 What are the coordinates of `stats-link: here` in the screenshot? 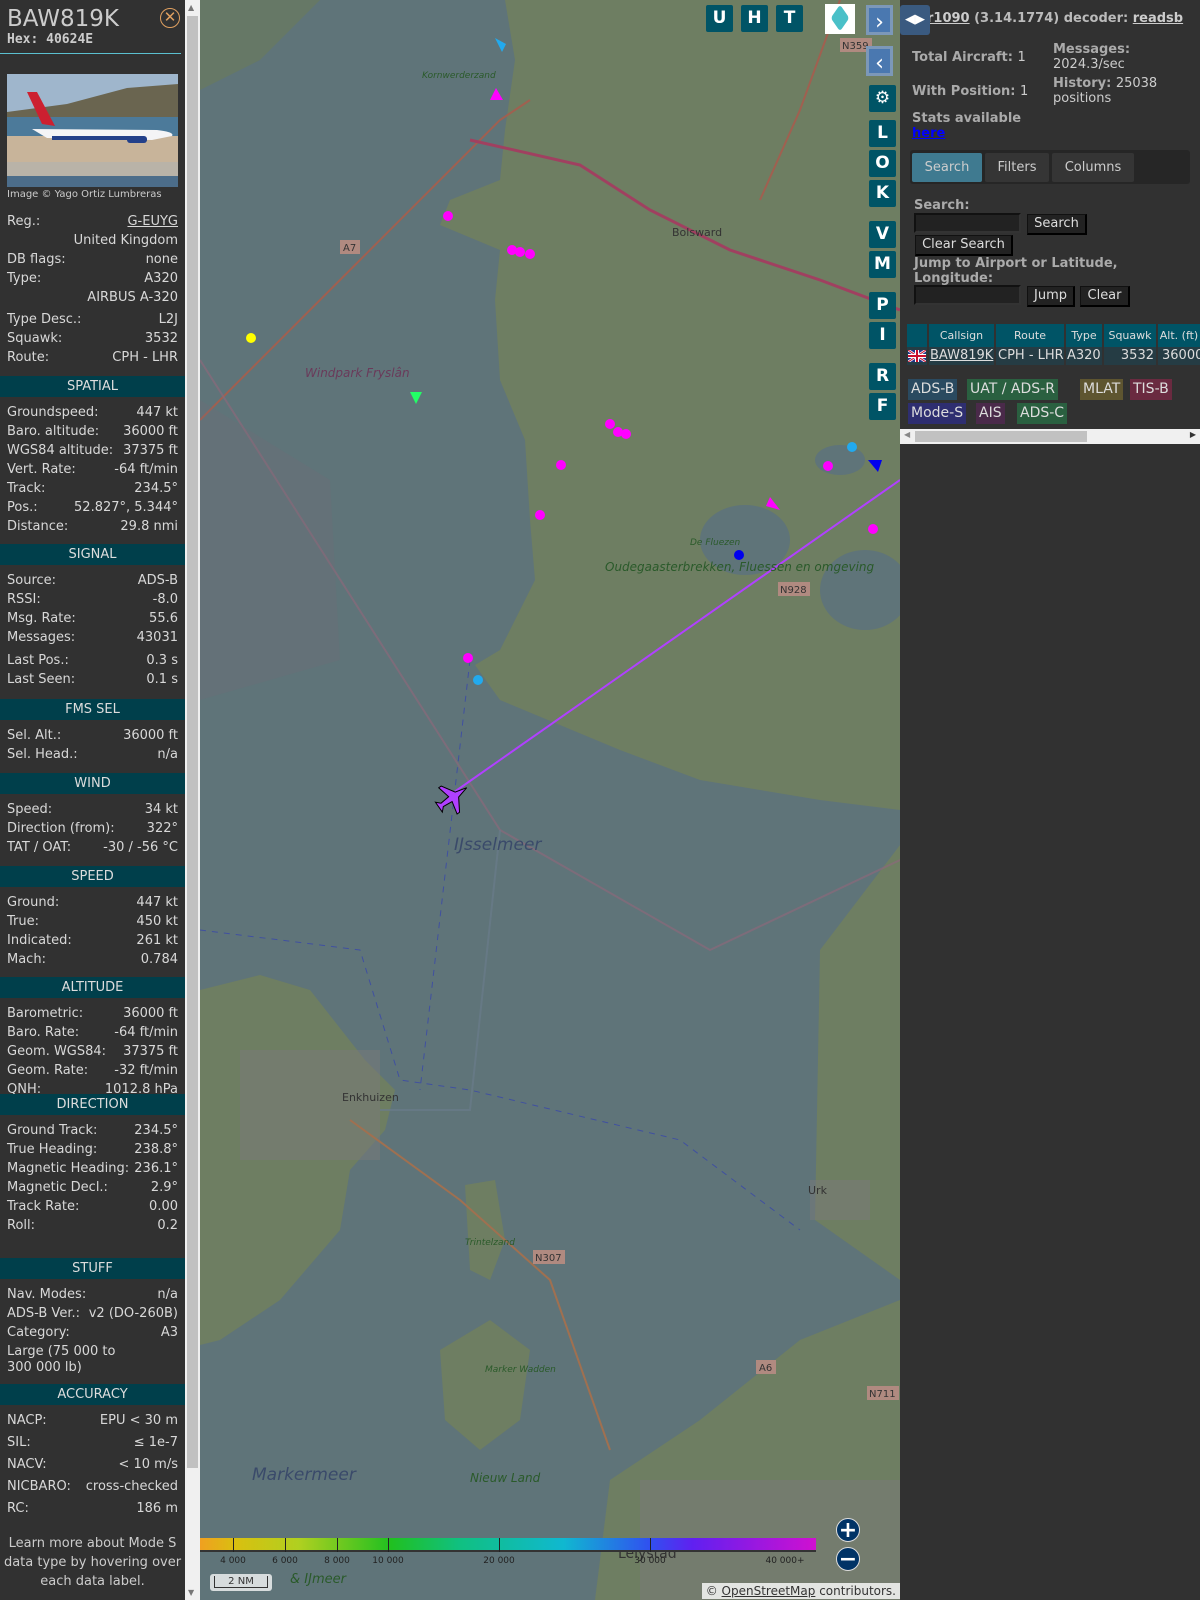 It's located at (928, 133).